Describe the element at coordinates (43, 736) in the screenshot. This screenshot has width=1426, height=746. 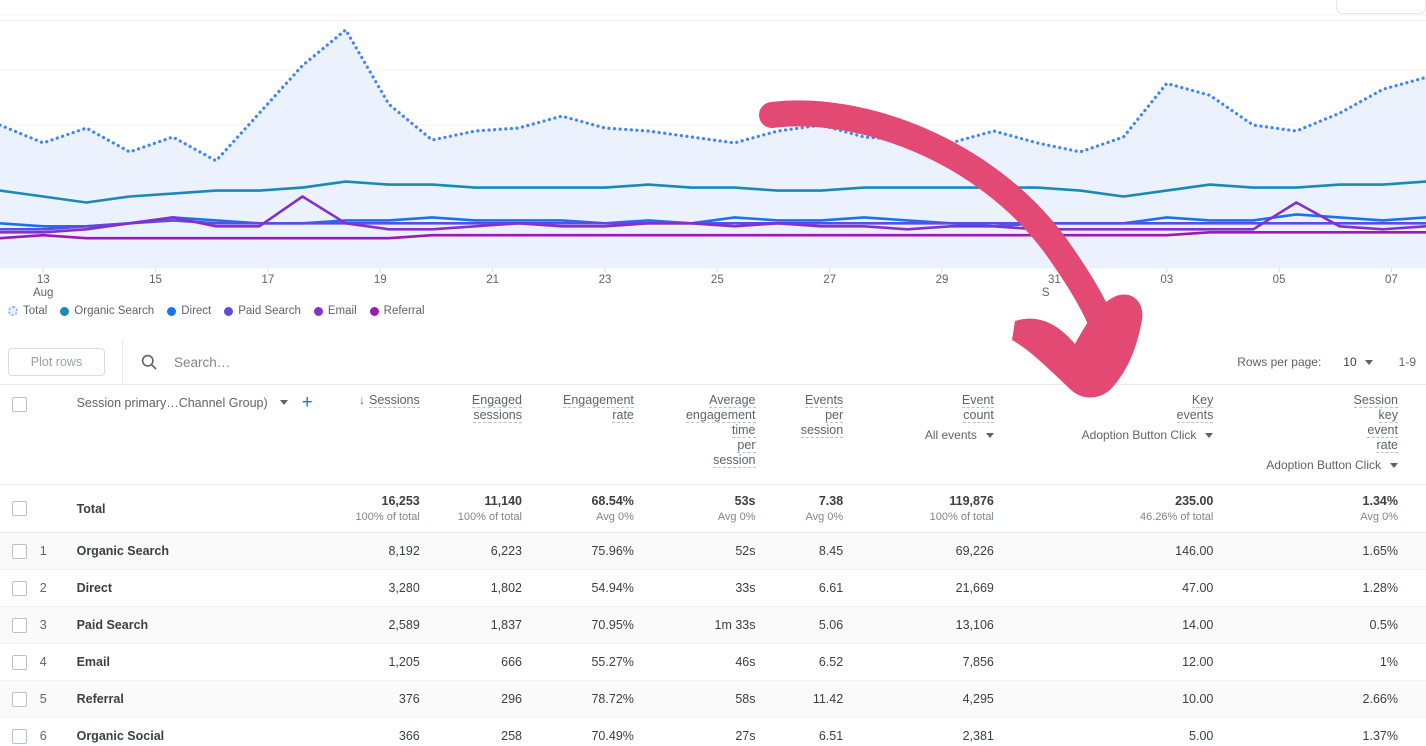
I see `row-index: 6` at that location.